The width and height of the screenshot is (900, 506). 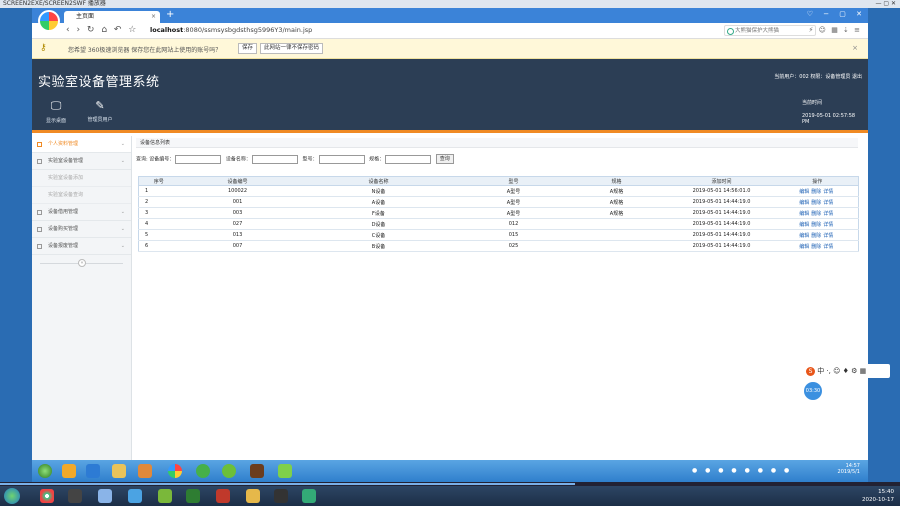 What do you see at coordinates (45, 471) in the screenshot?
I see `start-orb-icon` at bounding box center [45, 471].